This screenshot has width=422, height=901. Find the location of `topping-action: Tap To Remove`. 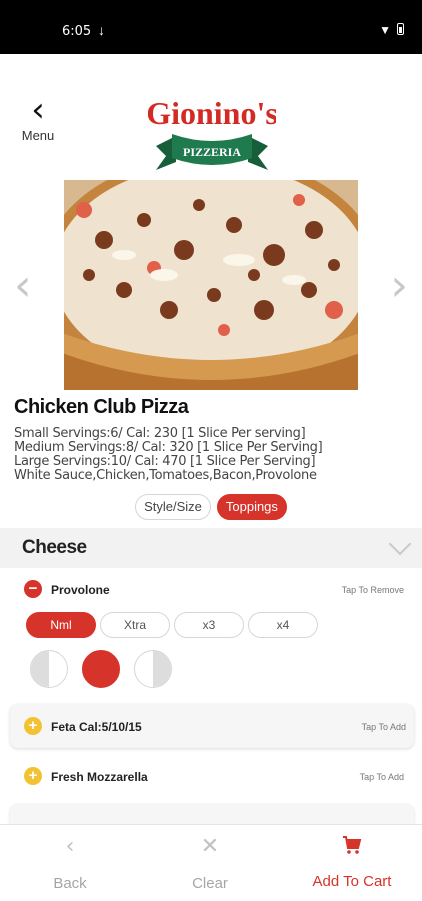

topping-action: Tap To Remove is located at coordinates (372, 590).